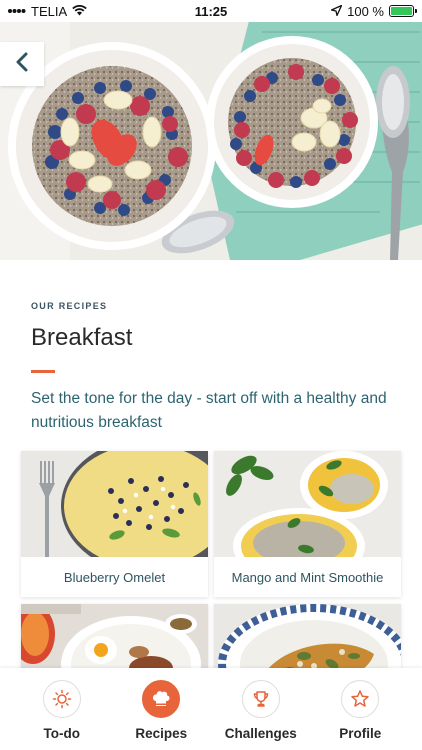 This screenshot has height=750, width=422. I want to click on trophy-icon, so click(260, 699).